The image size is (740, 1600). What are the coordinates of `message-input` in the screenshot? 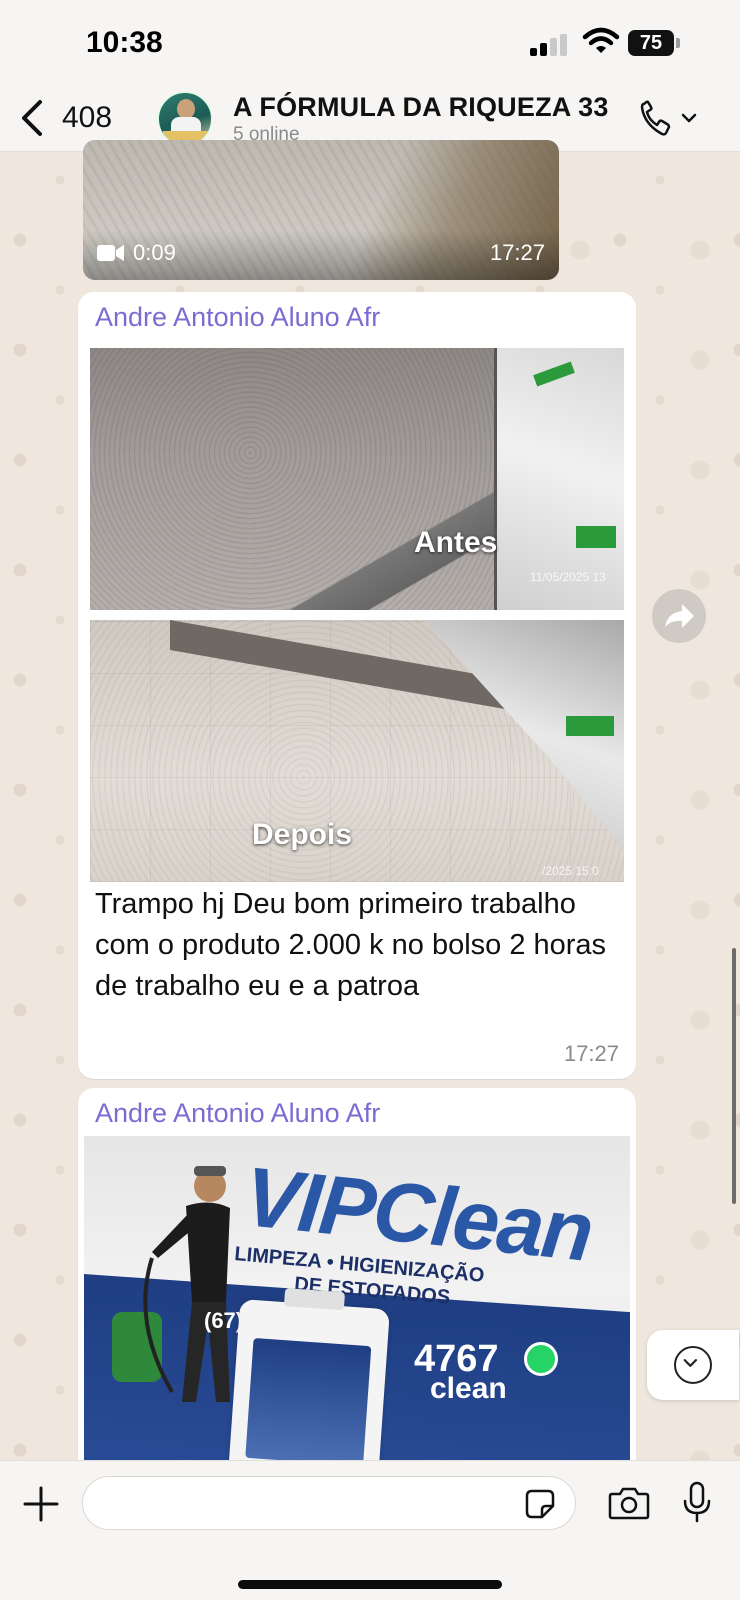 It's located at (329, 1503).